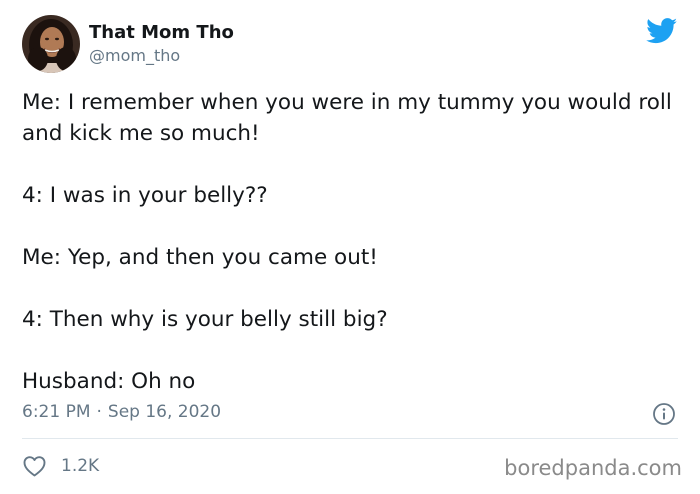 This screenshot has width=700, height=494. Describe the element at coordinates (145, 195) in the screenshot. I see `tweet-line: 4: I was in your belly??` at that location.